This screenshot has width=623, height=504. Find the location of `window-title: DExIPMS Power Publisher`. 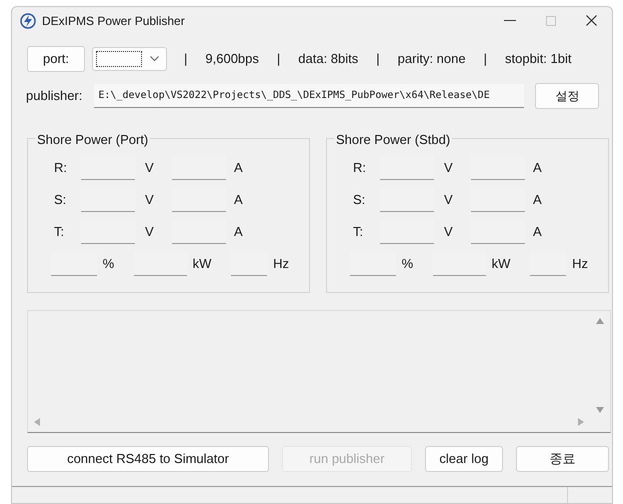

window-title: DExIPMS Power Publisher is located at coordinates (113, 21).